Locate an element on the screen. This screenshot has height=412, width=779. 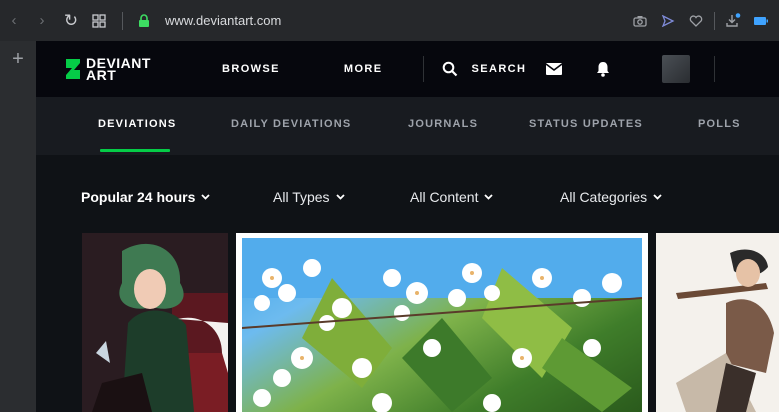
bell-icon is located at coordinates (603, 69).